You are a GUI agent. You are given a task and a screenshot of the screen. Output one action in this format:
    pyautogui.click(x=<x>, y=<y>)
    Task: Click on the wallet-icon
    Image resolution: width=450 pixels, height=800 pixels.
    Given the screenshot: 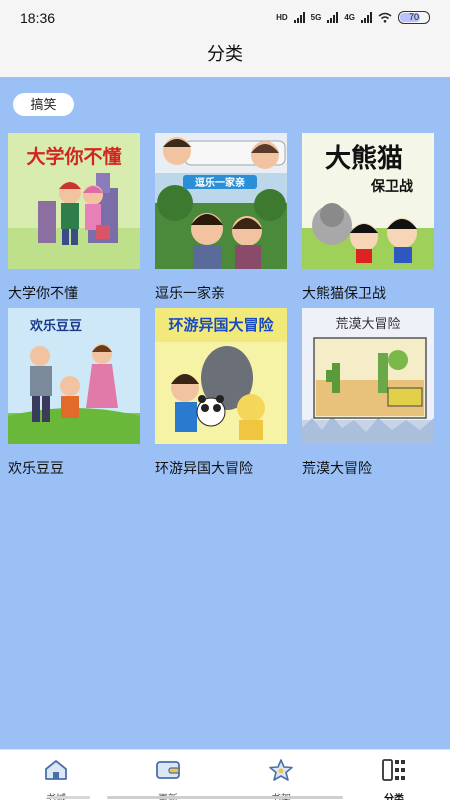 What is the action you would take?
    pyautogui.click(x=168, y=770)
    